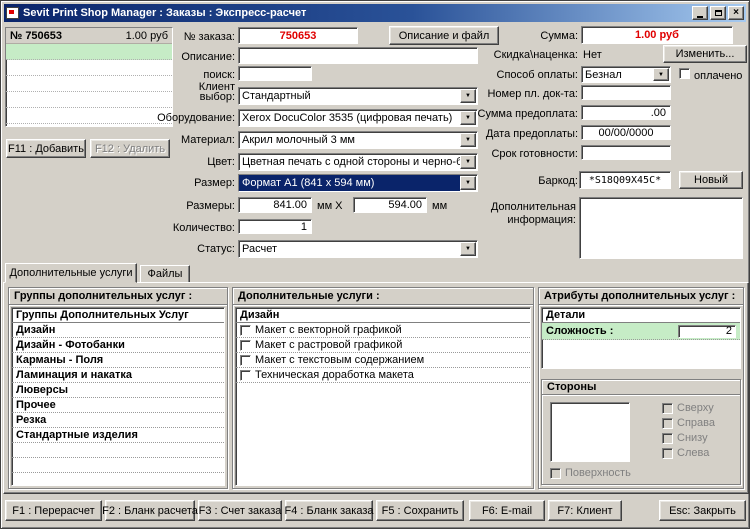 Image resolution: width=750 pixels, height=529 pixels. What do you see at coordinates (707, 331) in the screenshot?
I see `complexity-input: 2` at bounding box center [707, 331].